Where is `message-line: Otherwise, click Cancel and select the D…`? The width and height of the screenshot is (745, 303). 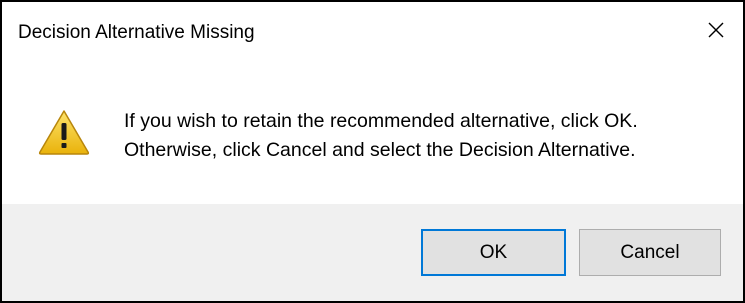
message-line: Otherwise, click Cancel and select the D… is located at coordinates (380, 150).